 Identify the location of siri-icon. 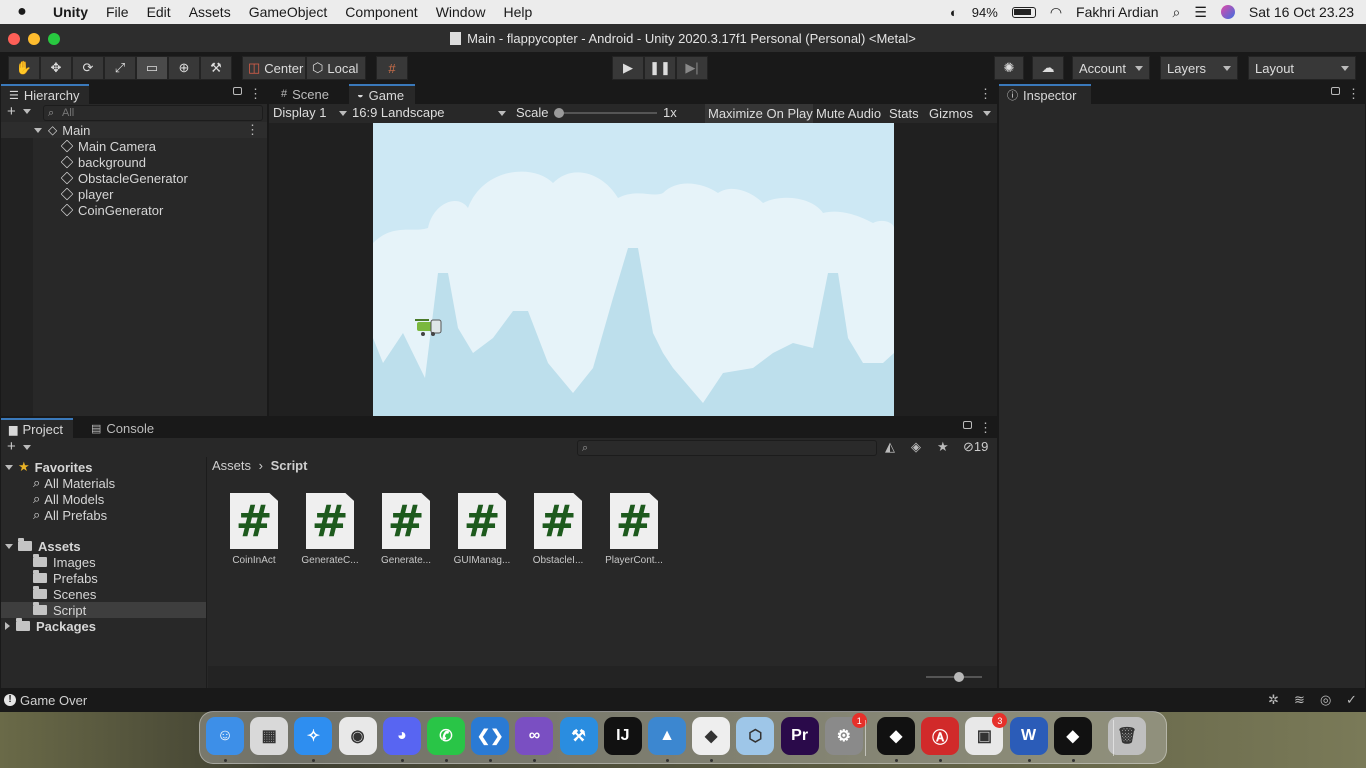
(1227, 12).